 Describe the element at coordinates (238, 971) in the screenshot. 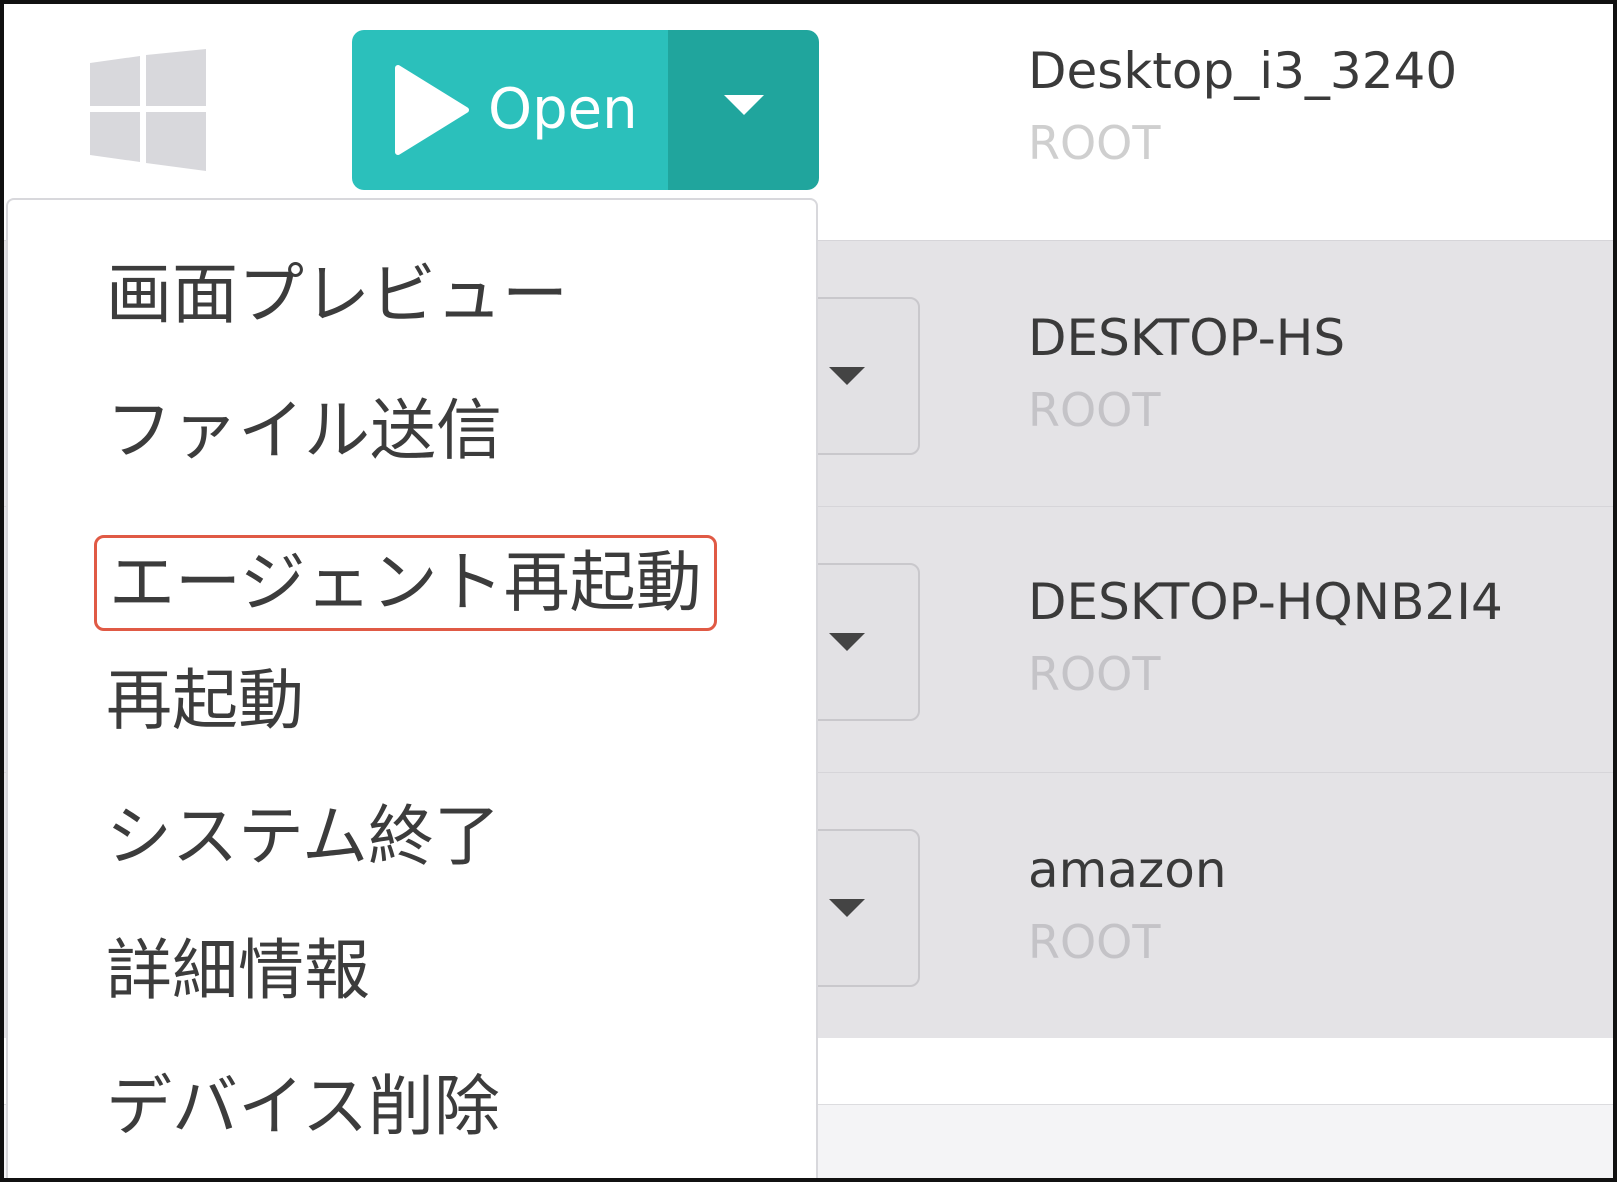

I see `menu-item-details: 詳細情報` at that location.